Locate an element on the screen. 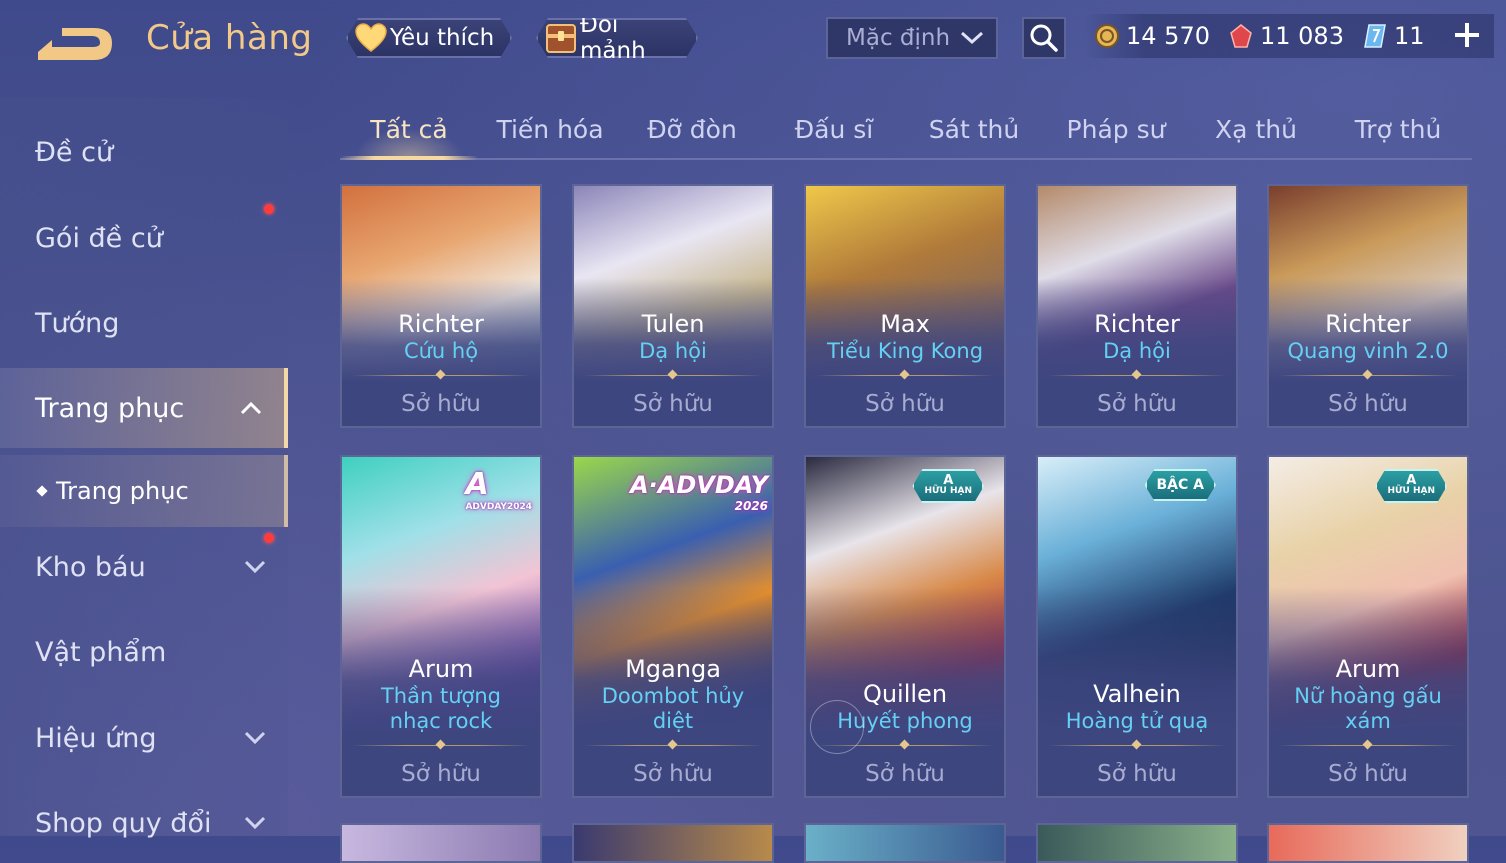 Image resolution: width=1506 pixels, height=863 pixels. search-button is located at coordinates (1044, 38).